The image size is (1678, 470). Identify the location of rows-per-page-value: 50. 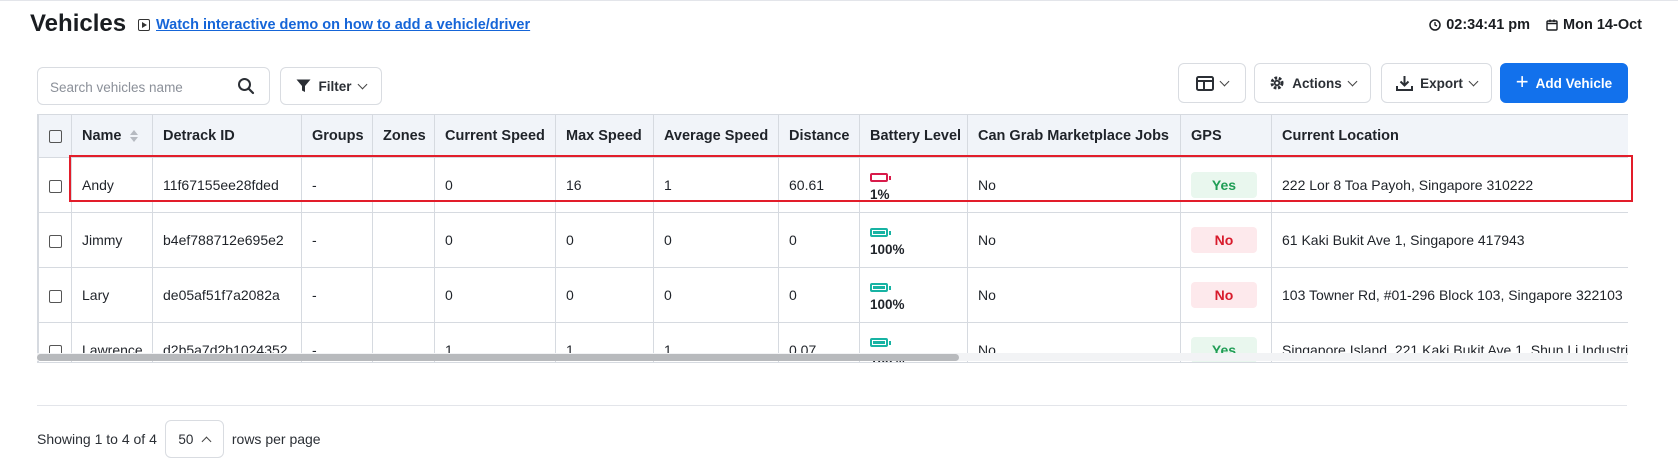
(186, 439).